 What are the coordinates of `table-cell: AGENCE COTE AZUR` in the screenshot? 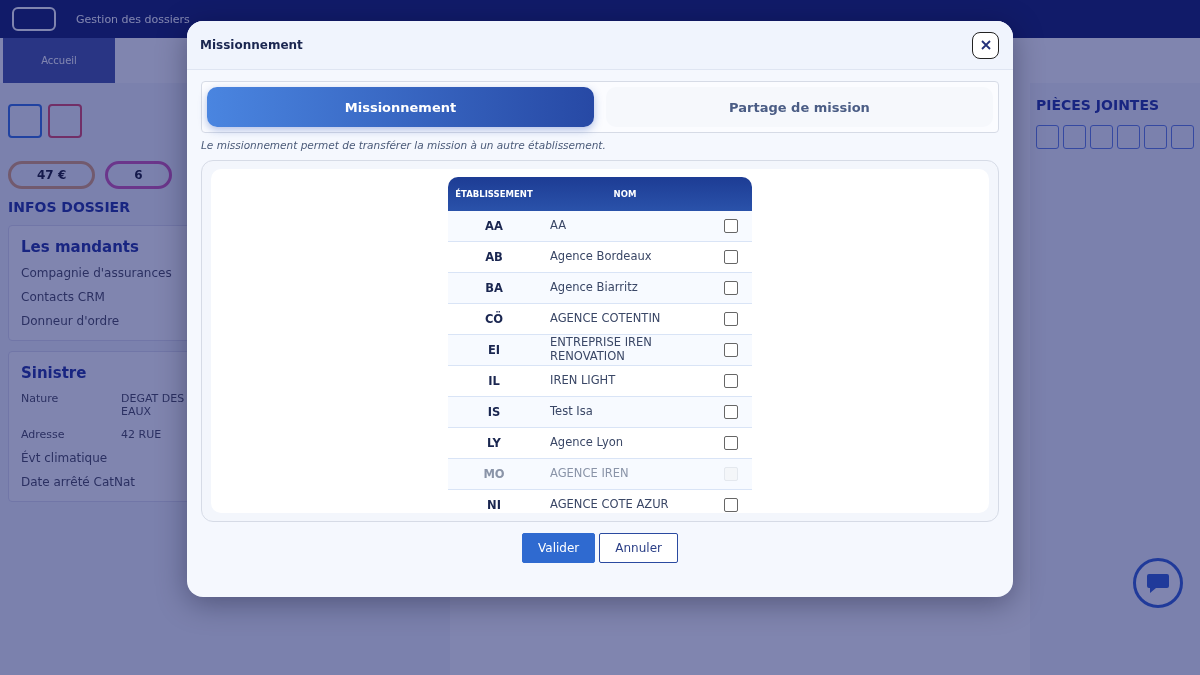 It's located at (625, 501).